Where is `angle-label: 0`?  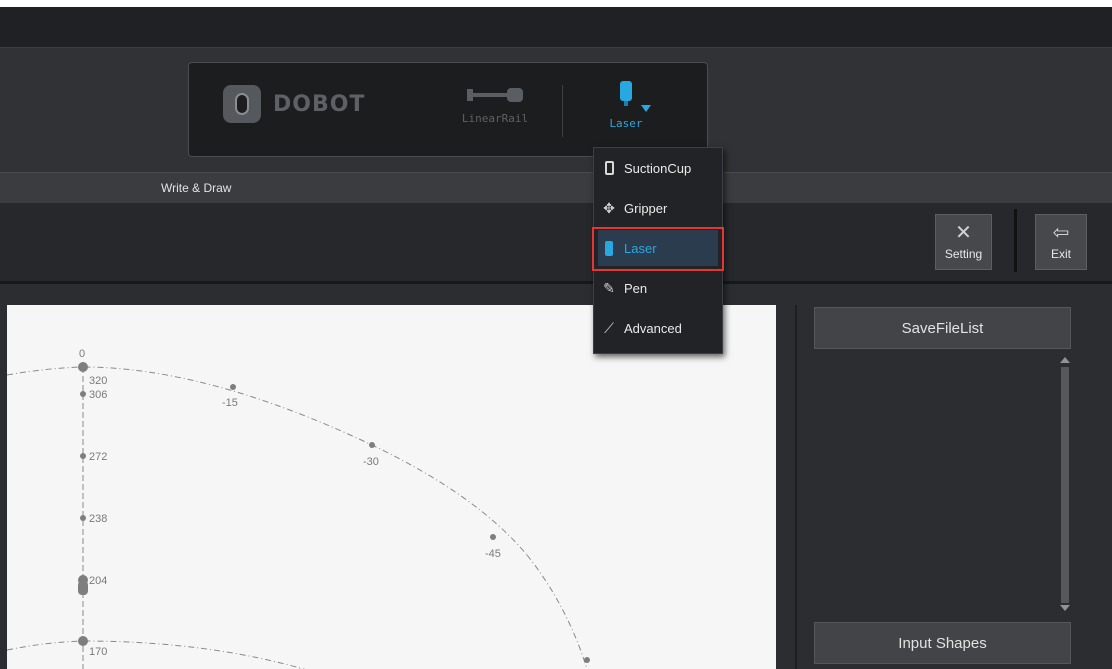
angle-label: 0 is located at coordinates (82, 354).